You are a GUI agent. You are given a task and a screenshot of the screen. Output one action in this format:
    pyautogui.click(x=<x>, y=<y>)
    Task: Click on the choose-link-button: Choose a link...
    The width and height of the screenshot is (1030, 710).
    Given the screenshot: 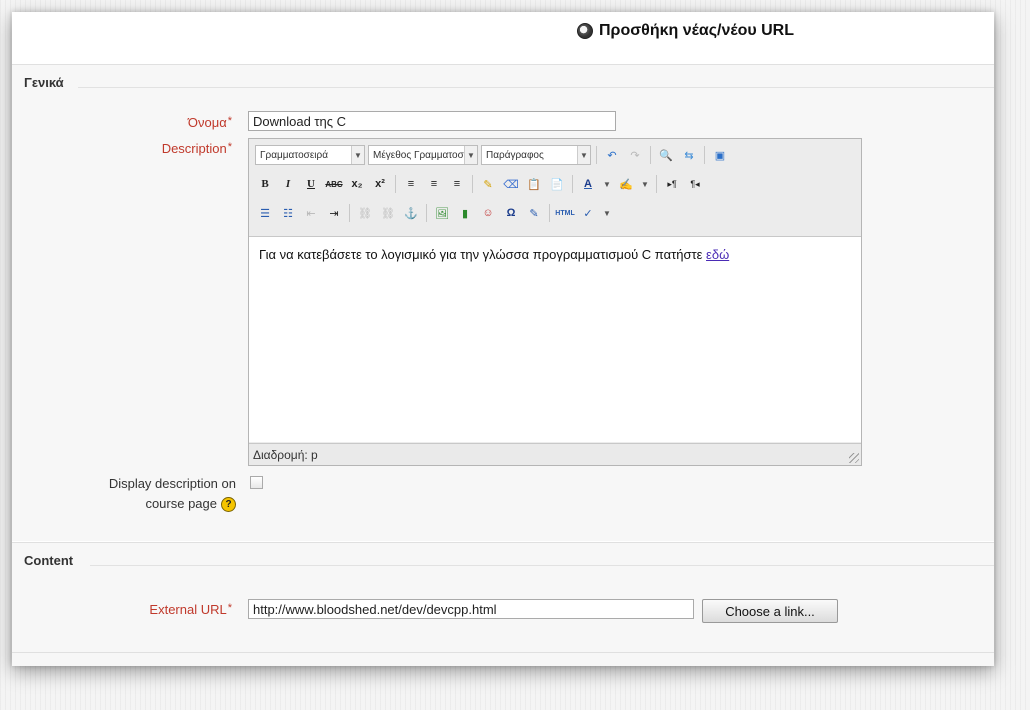 What is the action you would take?
    pyautogui.click(x=770, y=611)
    